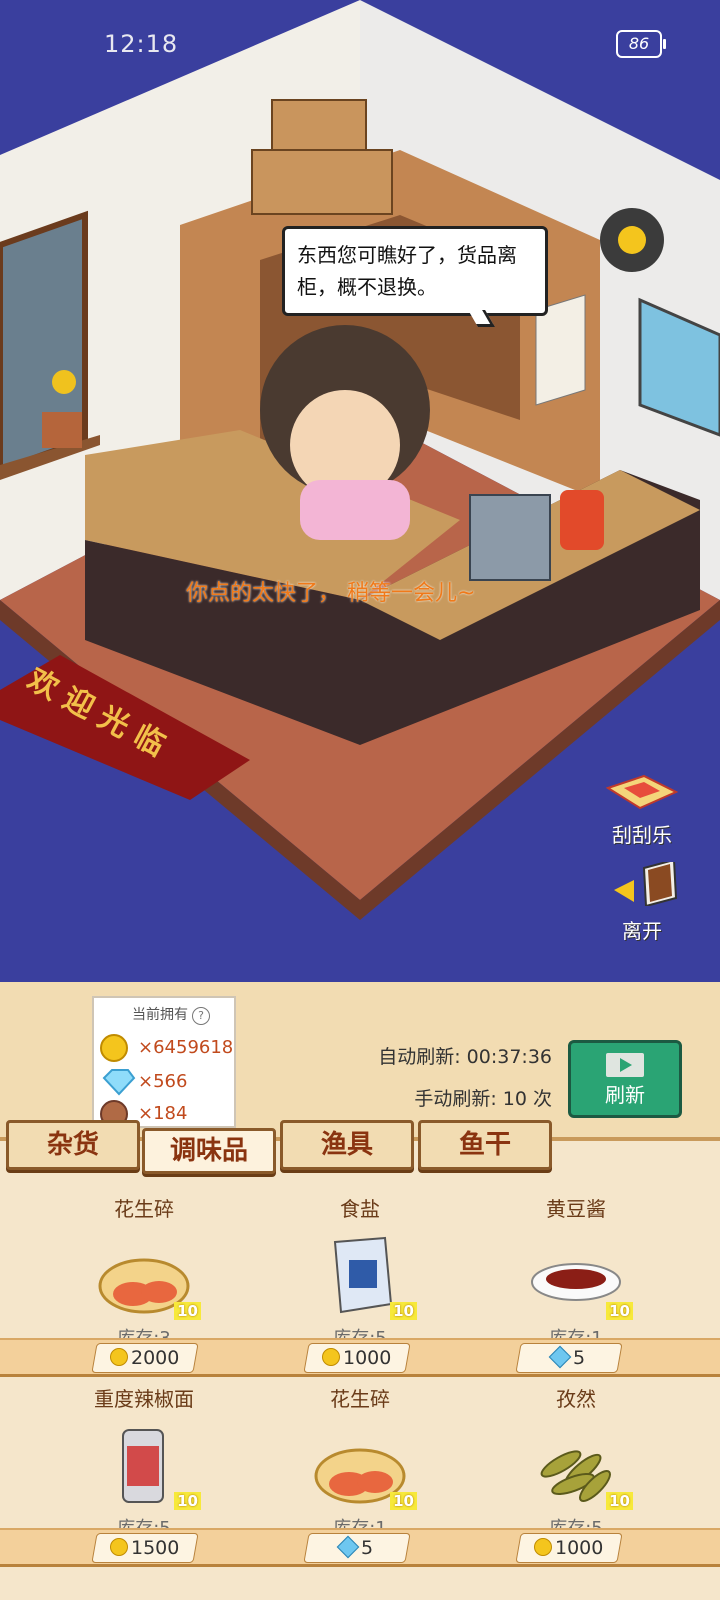 Image resolution: width=720 pixels, height=1600 pixels. What do you see at coordinates (331, 593) in the screenshot?
I see `toast-message: 你点的太快了， 稍等一会儿~` at bounding box center [331, 593].